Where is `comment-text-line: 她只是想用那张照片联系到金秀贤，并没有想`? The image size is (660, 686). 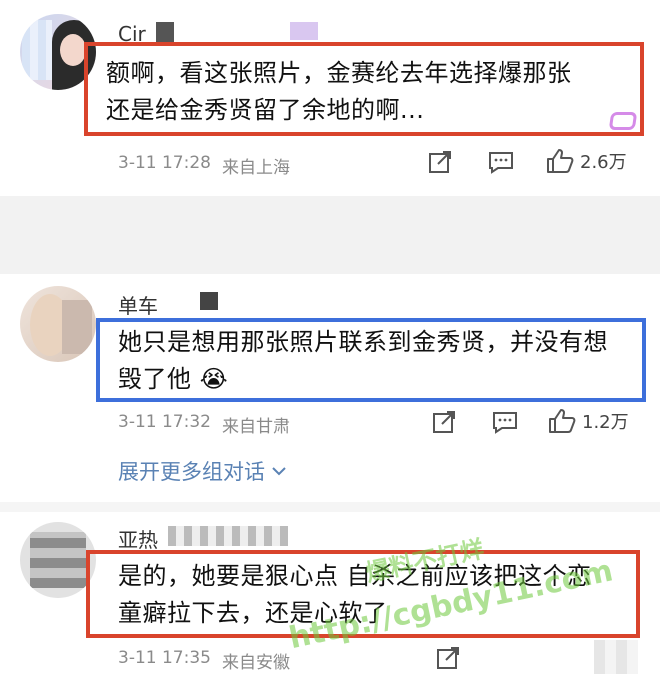
comment-text-line: 她只是想用那张照片联系到金秀贤，并没有想 is located at coordinates (363, 342).